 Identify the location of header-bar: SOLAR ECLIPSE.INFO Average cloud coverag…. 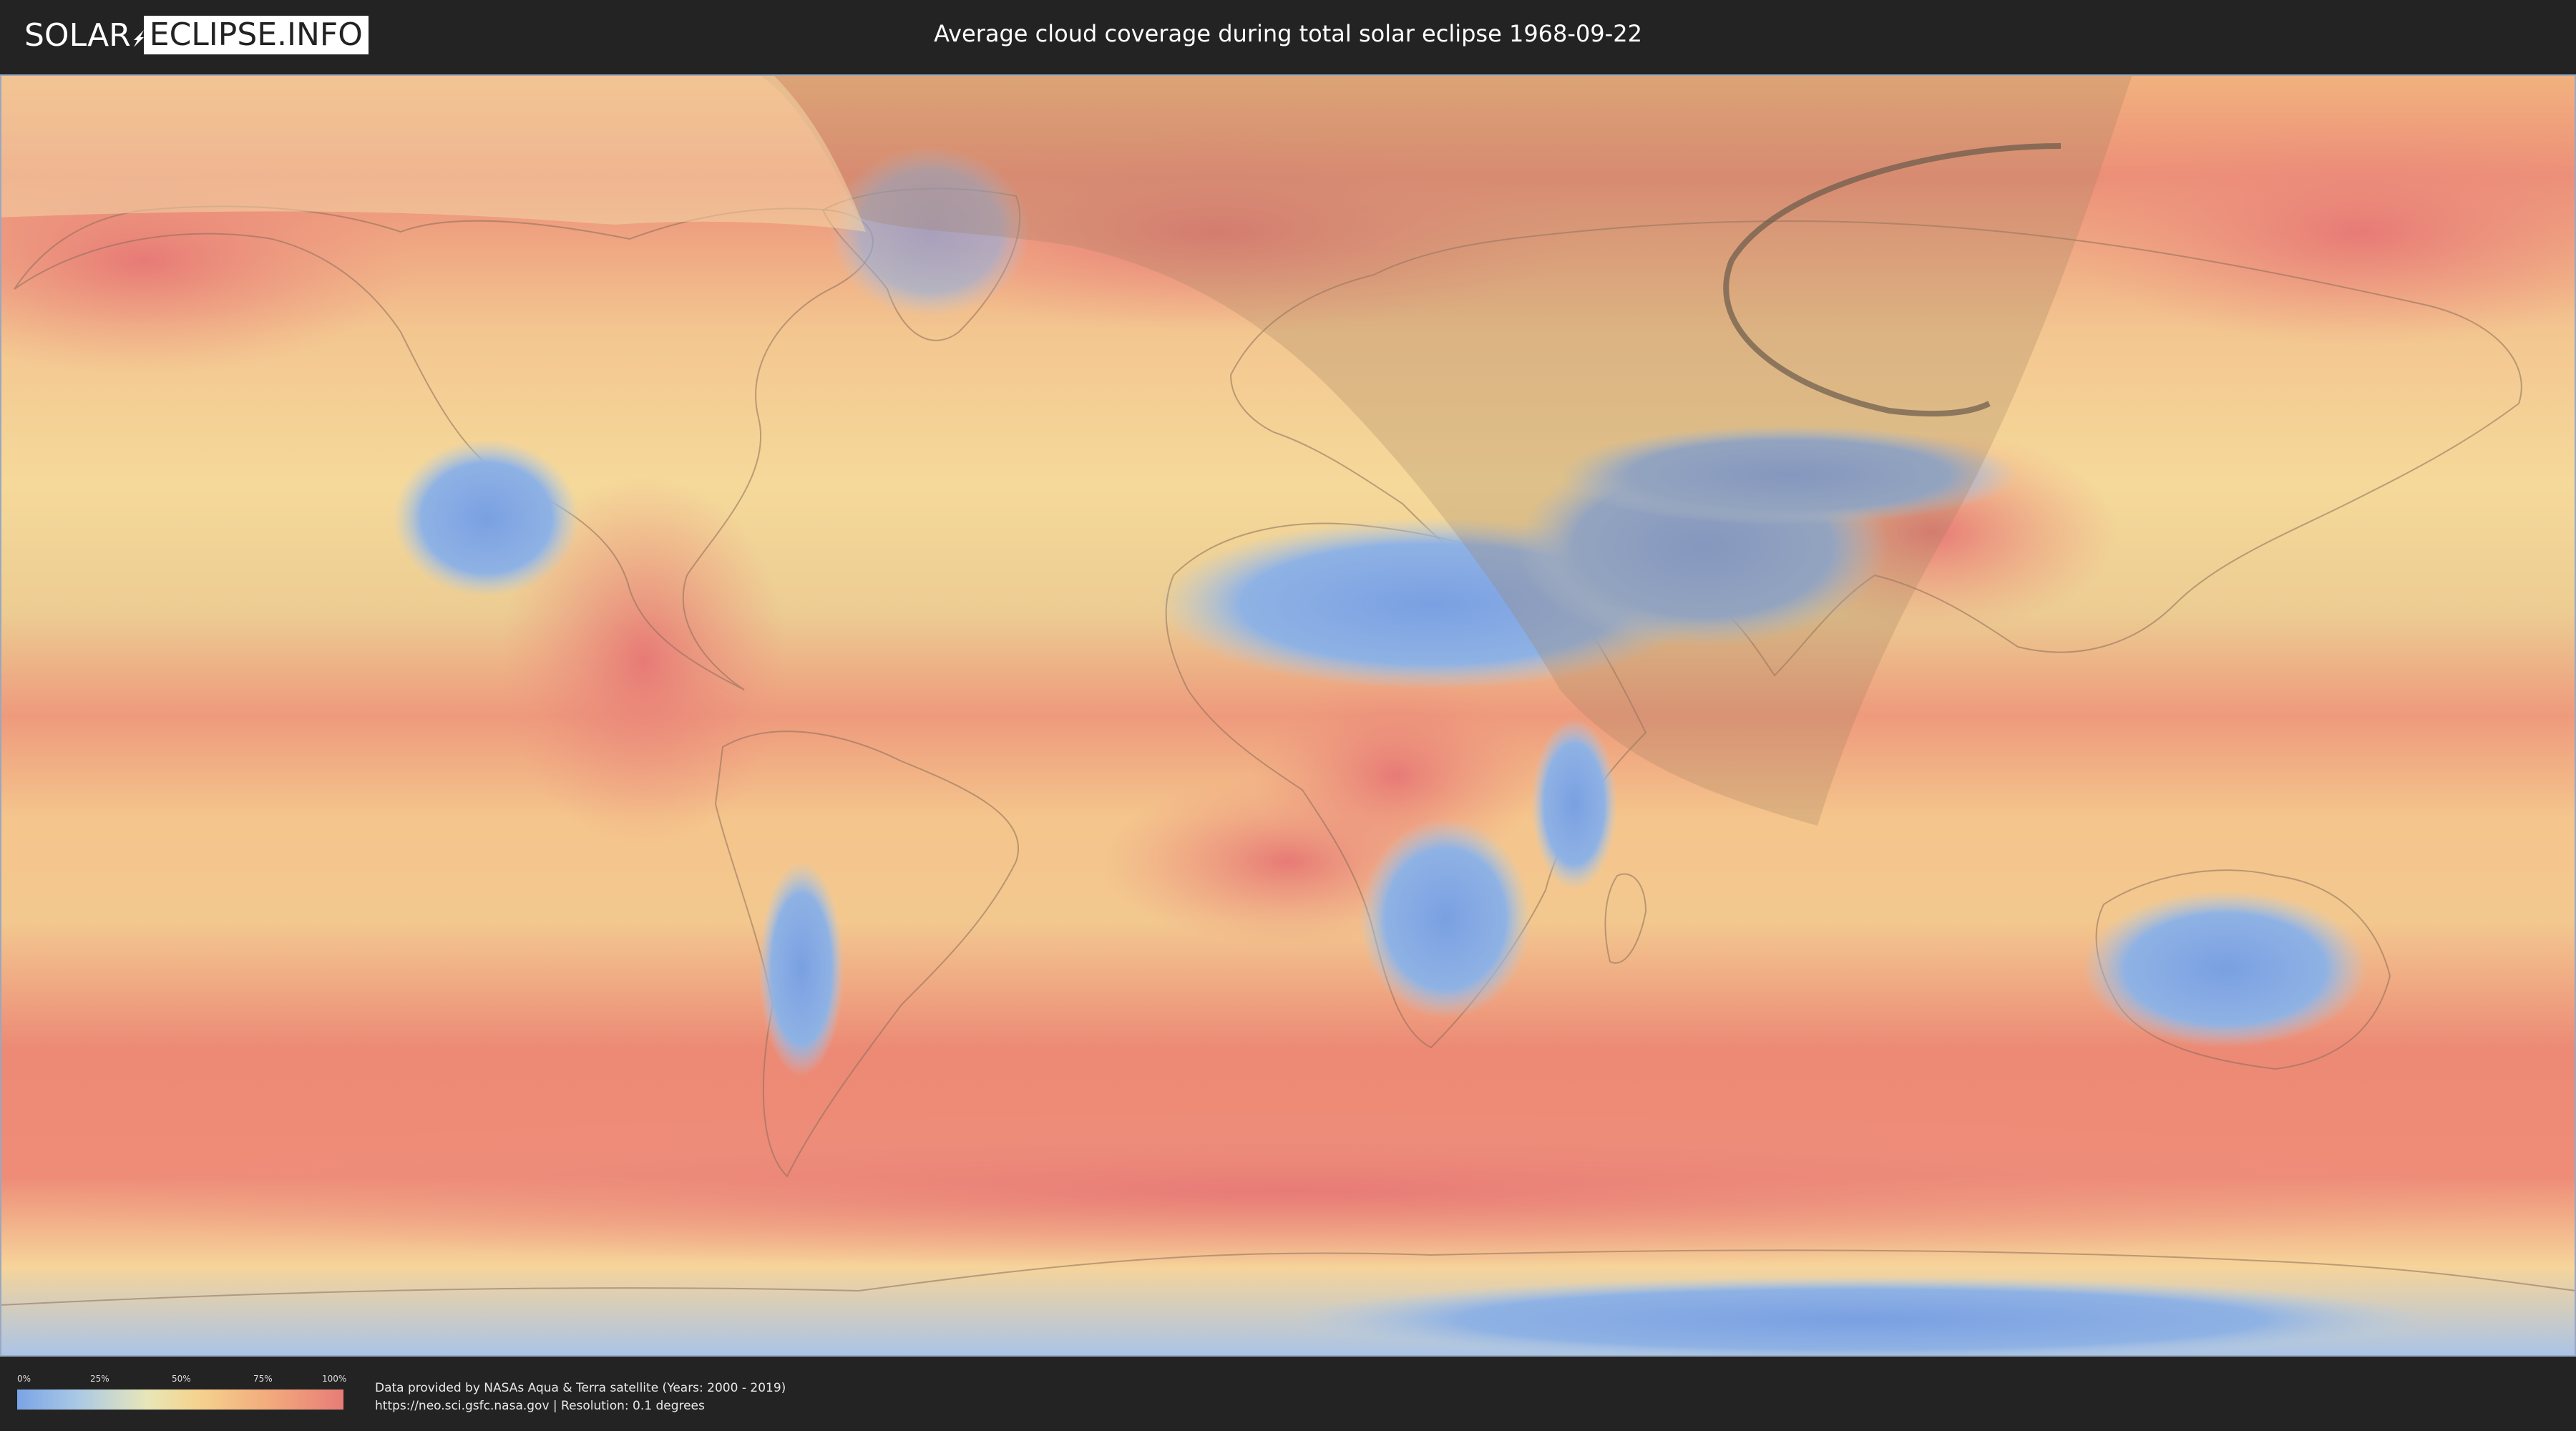
(1288, 36).